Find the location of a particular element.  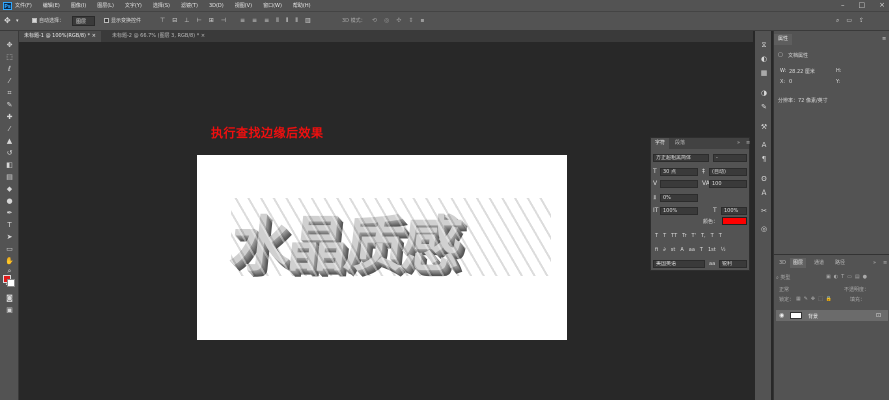

tab-3d: 3D is located at coordinates (782, 263).